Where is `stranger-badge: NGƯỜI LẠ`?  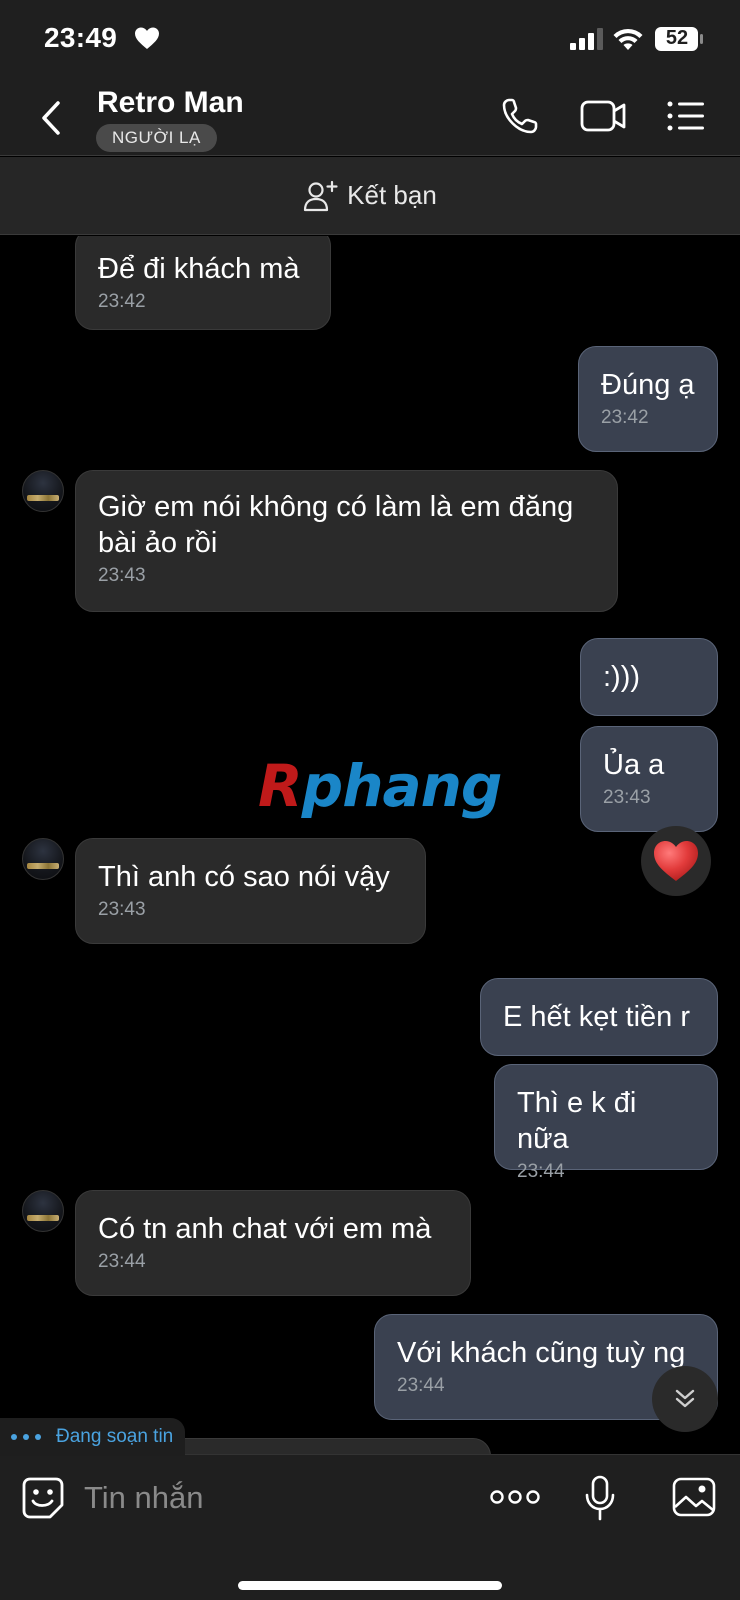
stranger-badge: NGƯỜI LẠ is located at coordinates (156, 138).